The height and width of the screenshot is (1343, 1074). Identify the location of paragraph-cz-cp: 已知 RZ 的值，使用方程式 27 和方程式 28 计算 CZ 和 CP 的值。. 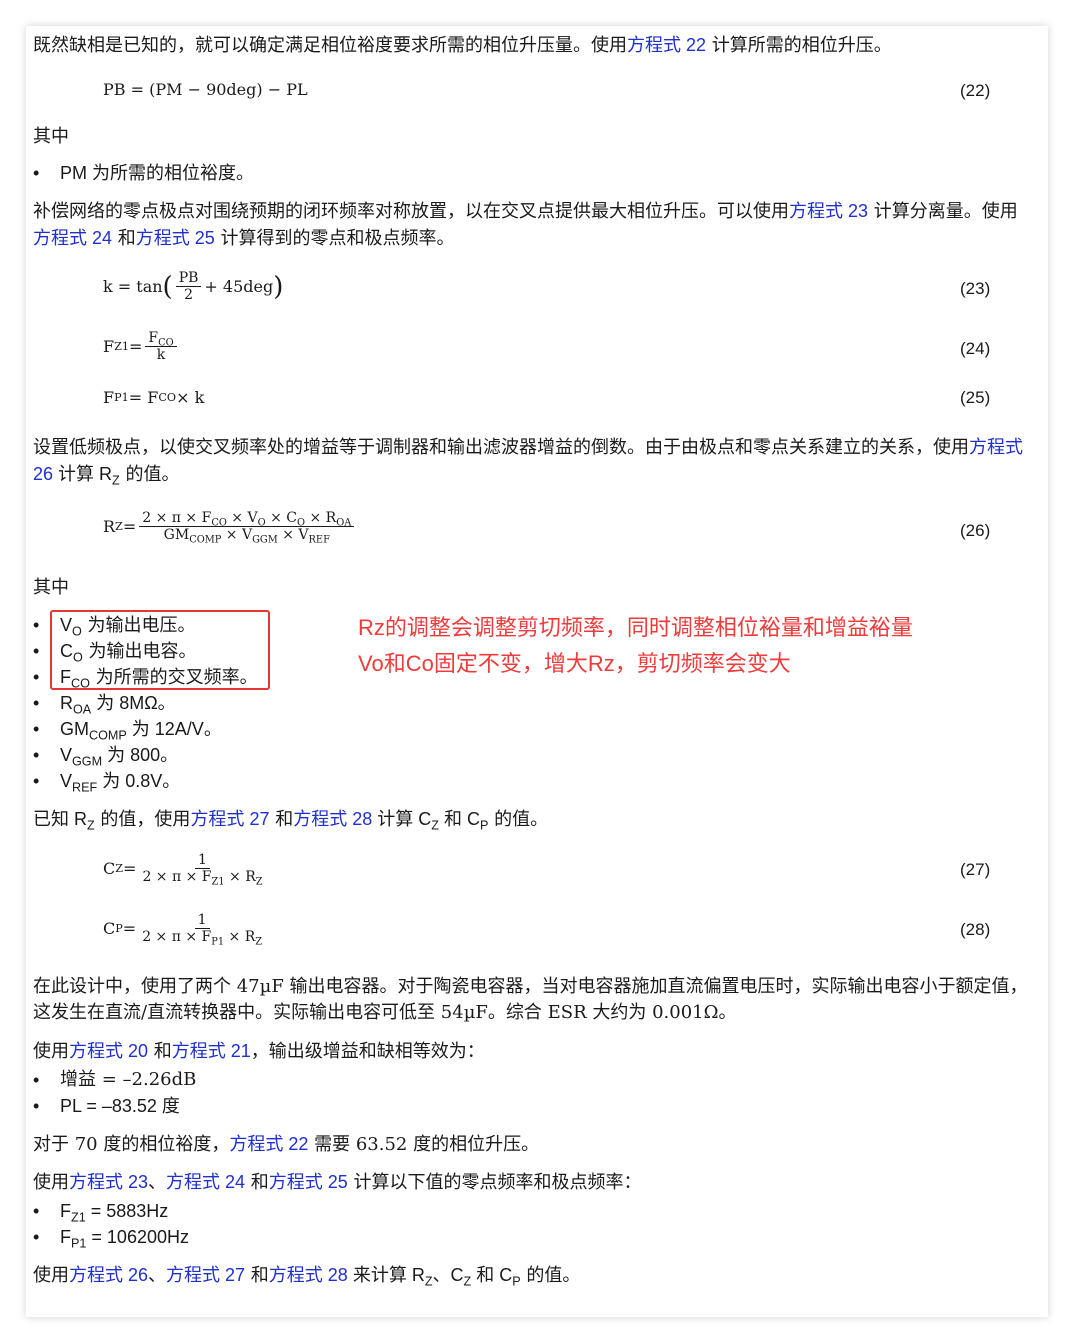
(291, 821).